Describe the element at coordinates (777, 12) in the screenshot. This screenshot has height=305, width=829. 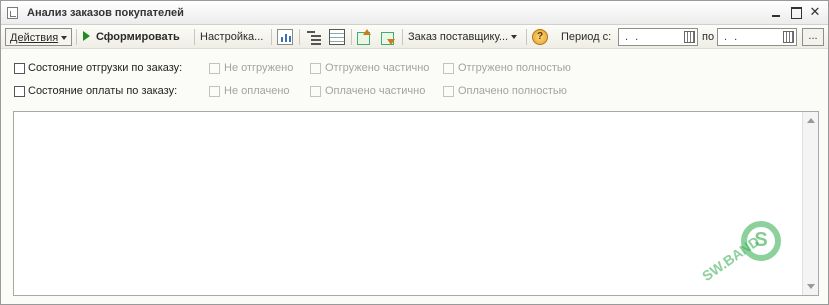
I see `minimize-button` at that location.